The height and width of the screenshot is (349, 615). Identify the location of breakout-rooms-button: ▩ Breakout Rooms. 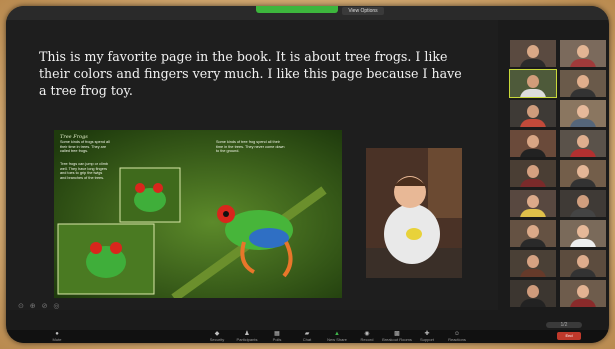
(397, 336).